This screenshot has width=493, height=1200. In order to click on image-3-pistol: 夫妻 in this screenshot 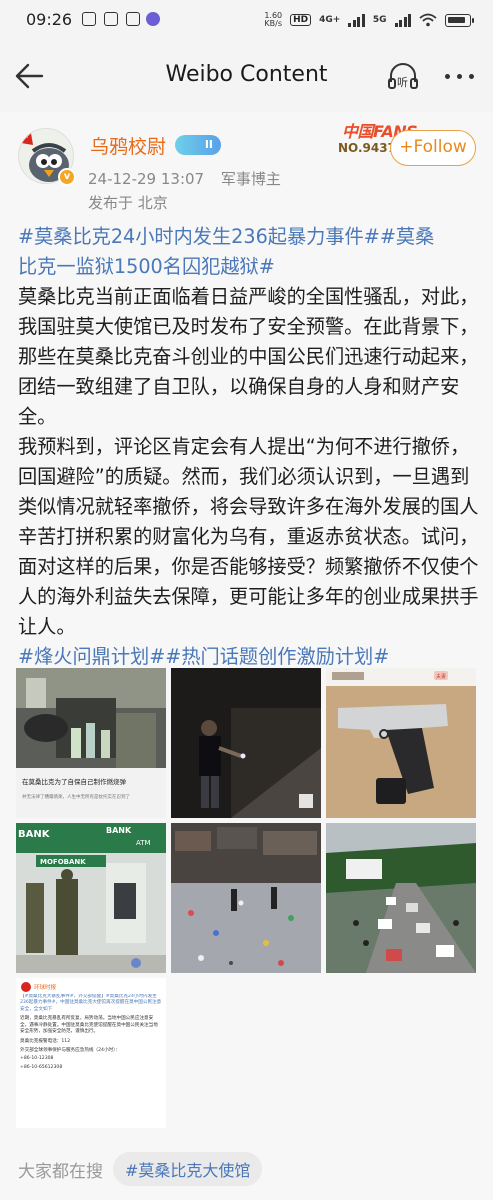, I will do `click(401, 743)`.